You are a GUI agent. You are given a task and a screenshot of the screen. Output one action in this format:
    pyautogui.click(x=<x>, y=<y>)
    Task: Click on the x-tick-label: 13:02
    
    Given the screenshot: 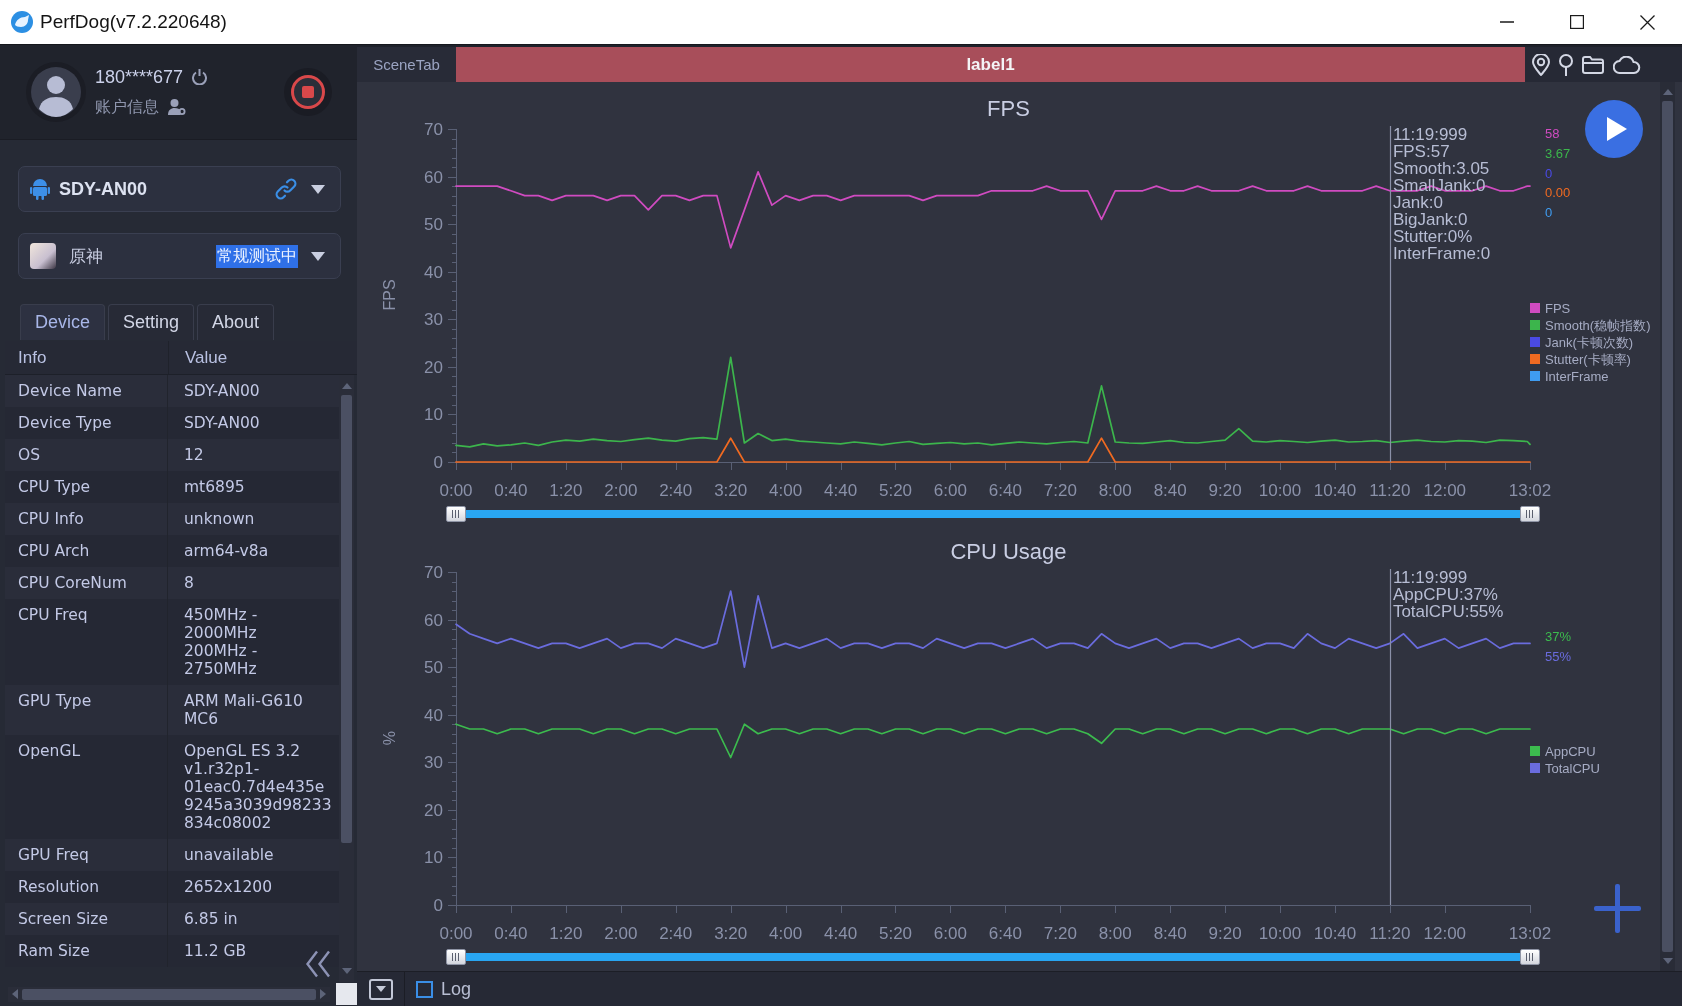 What is the action you would take?
    pyautogui.click(x=1530, y=490)
    